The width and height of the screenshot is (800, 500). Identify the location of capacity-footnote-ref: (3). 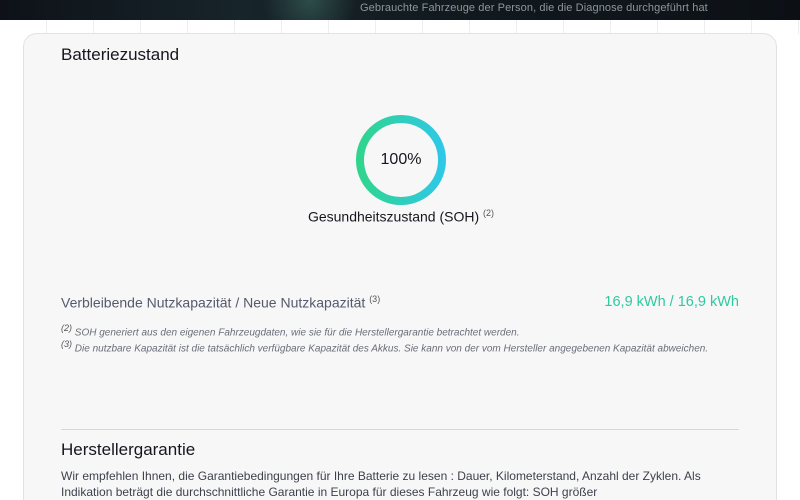
(375, 299).